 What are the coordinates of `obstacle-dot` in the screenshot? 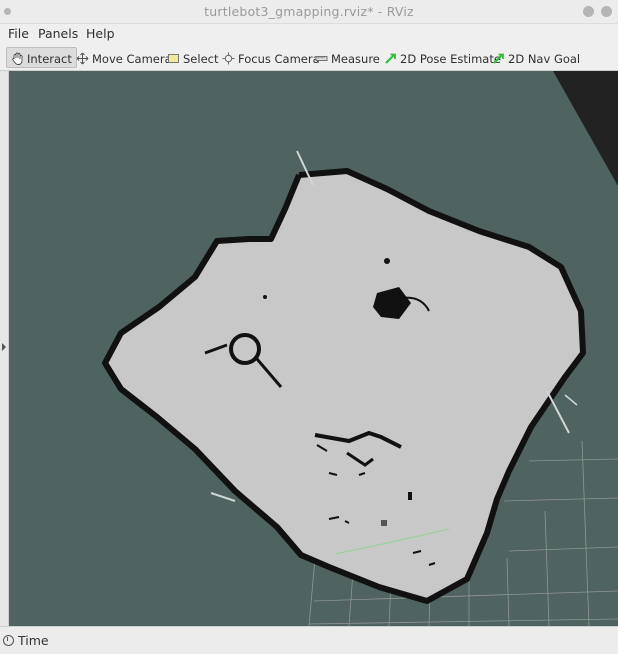 It's located at (387, 261).